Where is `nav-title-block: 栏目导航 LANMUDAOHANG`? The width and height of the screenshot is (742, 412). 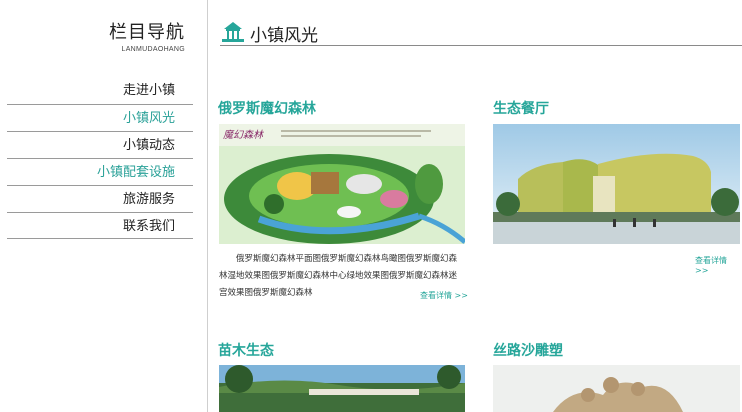
nav-title-block: 栏目导航 LANMUDAOHANG is located at coordinates (147, 37).